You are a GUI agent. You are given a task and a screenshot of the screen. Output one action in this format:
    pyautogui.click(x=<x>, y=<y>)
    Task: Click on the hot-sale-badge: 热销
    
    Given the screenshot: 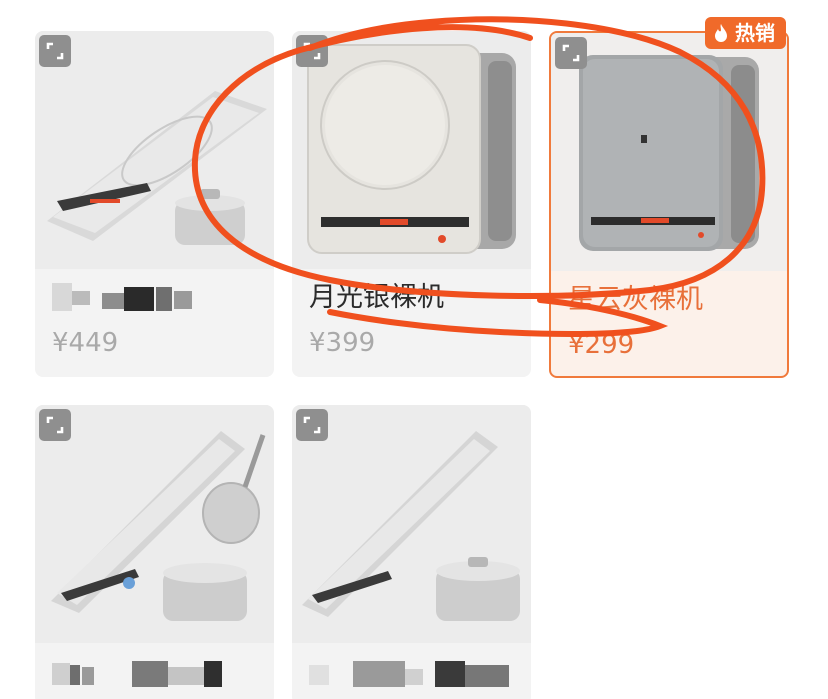 What is the action you would take?
    pyautogui.click(x=745, y=33)
    